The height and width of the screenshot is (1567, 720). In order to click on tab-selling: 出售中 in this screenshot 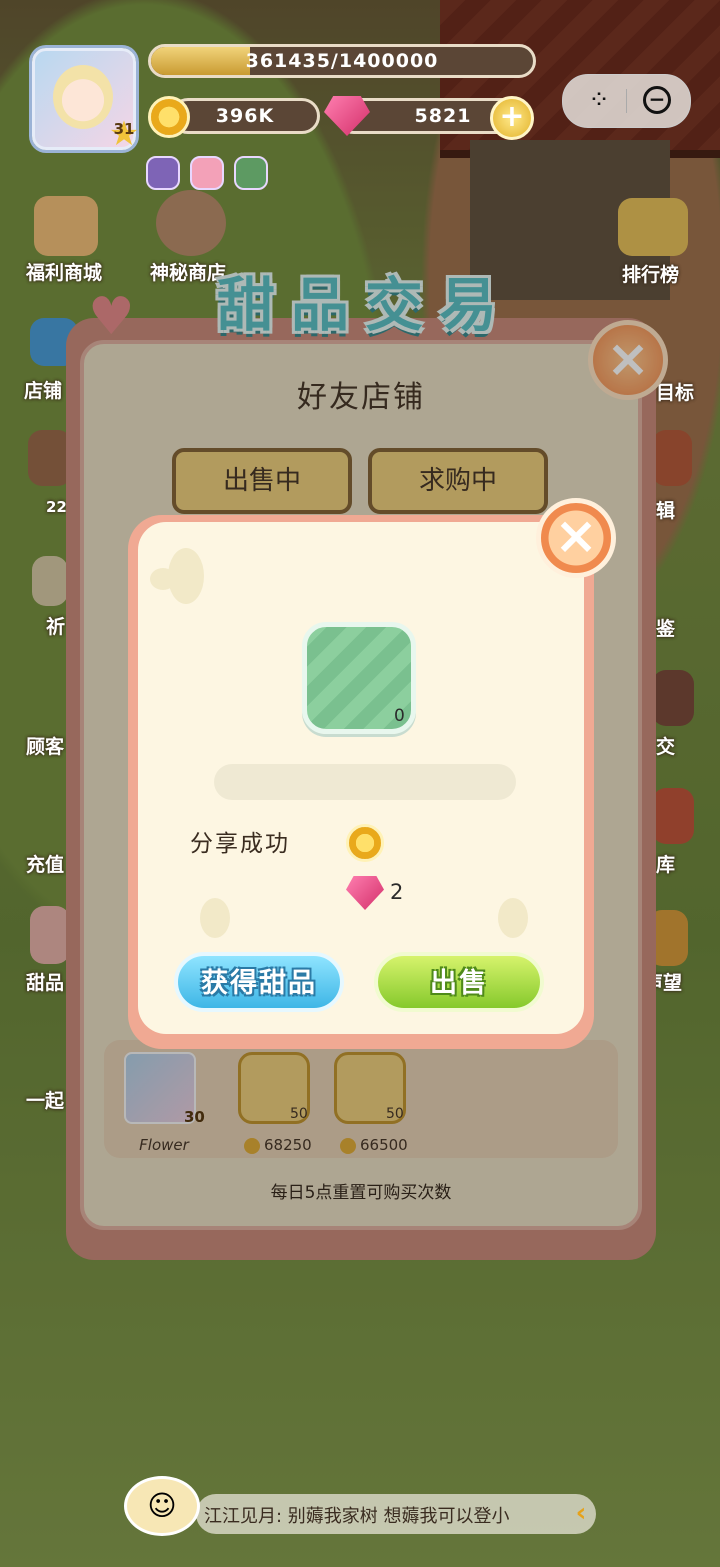, I will do `click(262, 481)`.